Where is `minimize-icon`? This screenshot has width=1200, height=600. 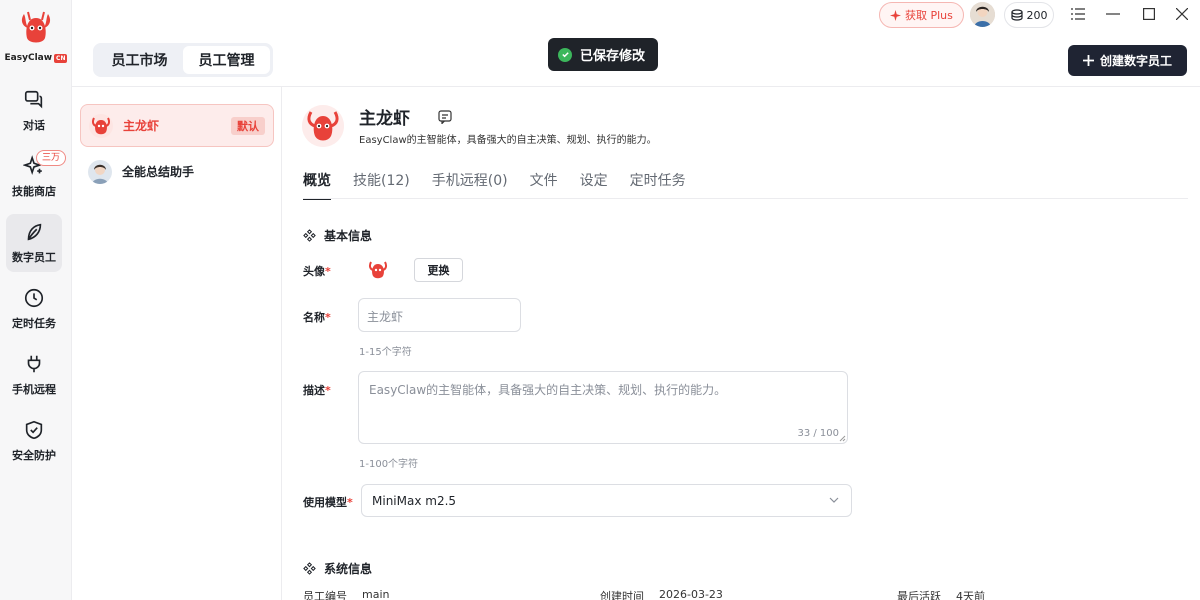
minimize-icon is located at coordinates (1113, 14).